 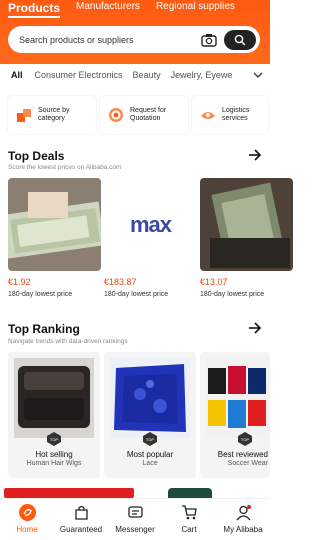 I want to click on ranking-title: Most popular, so click(x=150, y=454).